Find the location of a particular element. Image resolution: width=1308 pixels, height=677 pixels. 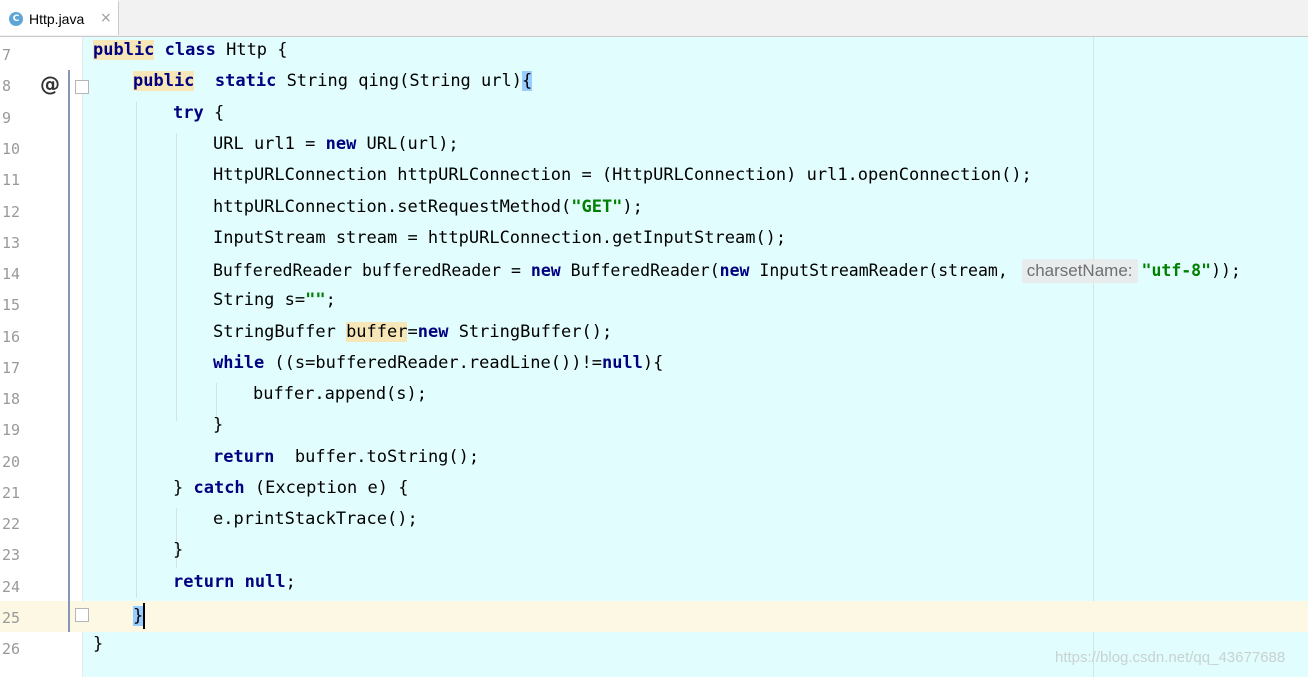

keyword: while is located at coordinates (239, 363).